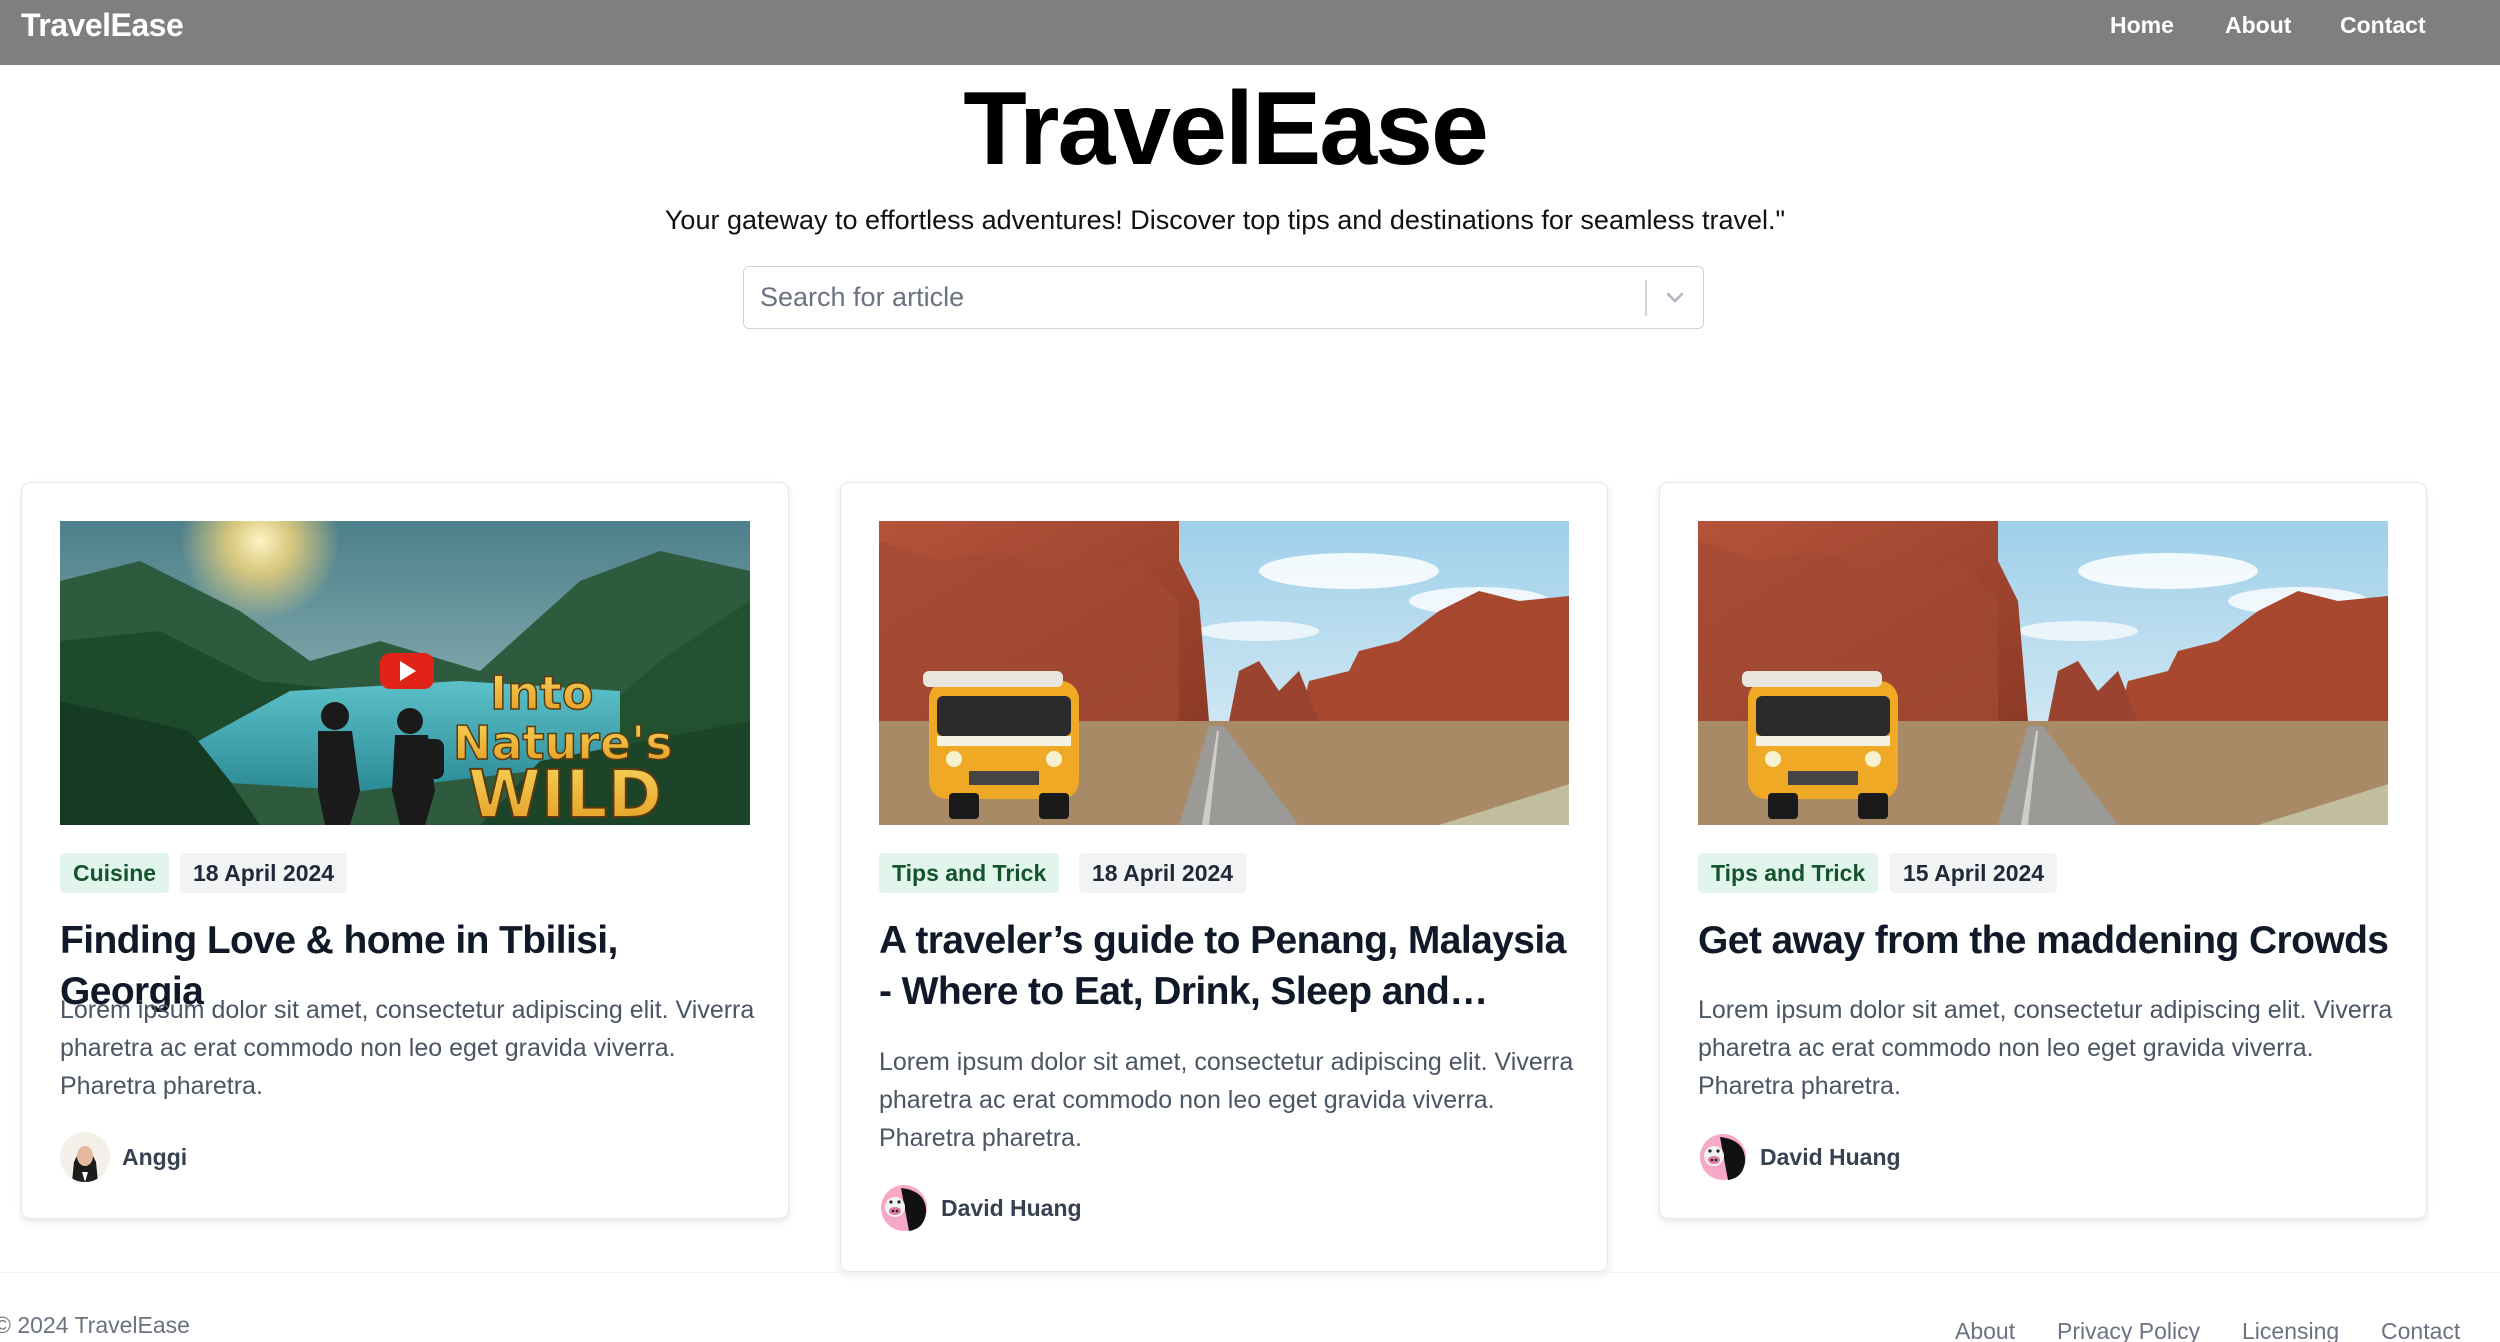 This screenshot has height=1342, width=2500. I want to click on article-search-select, so click(1223, 297).